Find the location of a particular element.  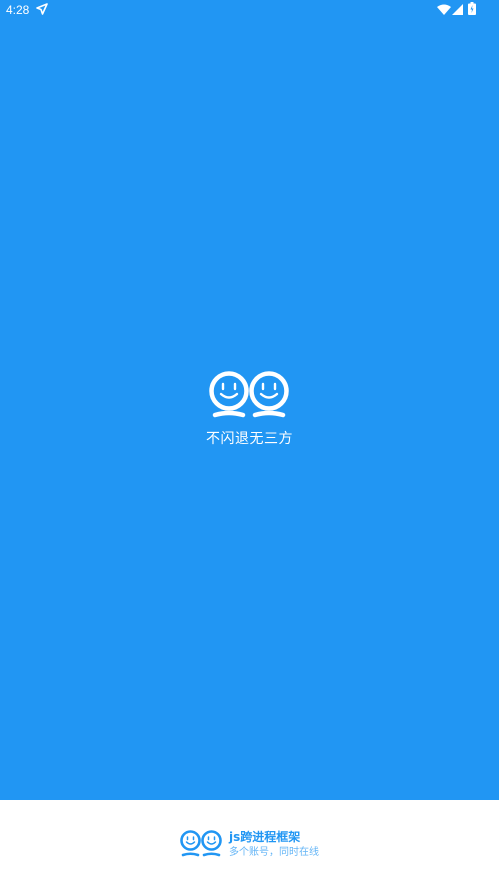

battery-icon is located at coordinates (472, 8).